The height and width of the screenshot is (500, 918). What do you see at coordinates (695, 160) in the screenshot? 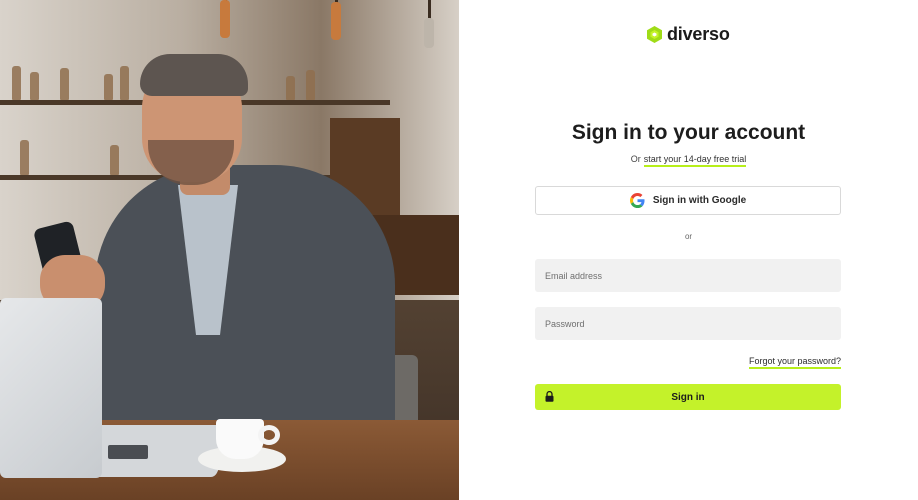
I see `free-trial-link: start your 14-day free trial` at bounding box center [695, 160].